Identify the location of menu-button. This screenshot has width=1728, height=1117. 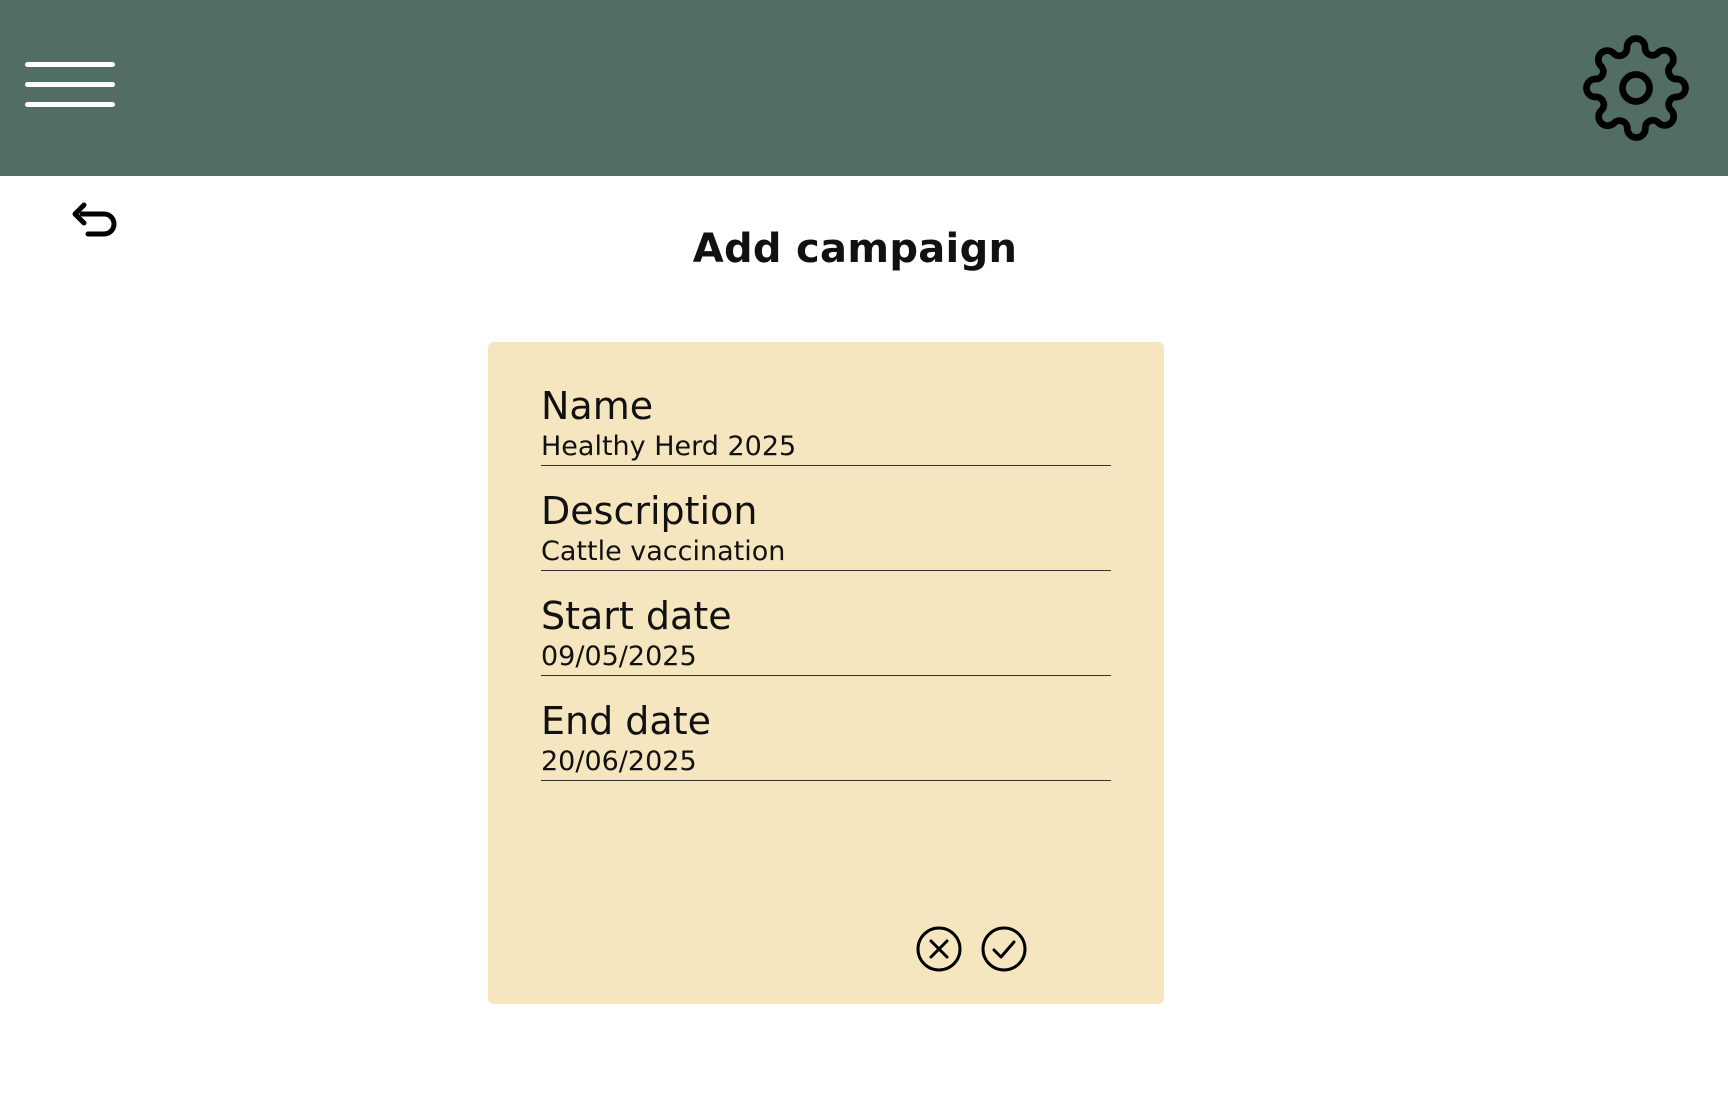
(70, 90).